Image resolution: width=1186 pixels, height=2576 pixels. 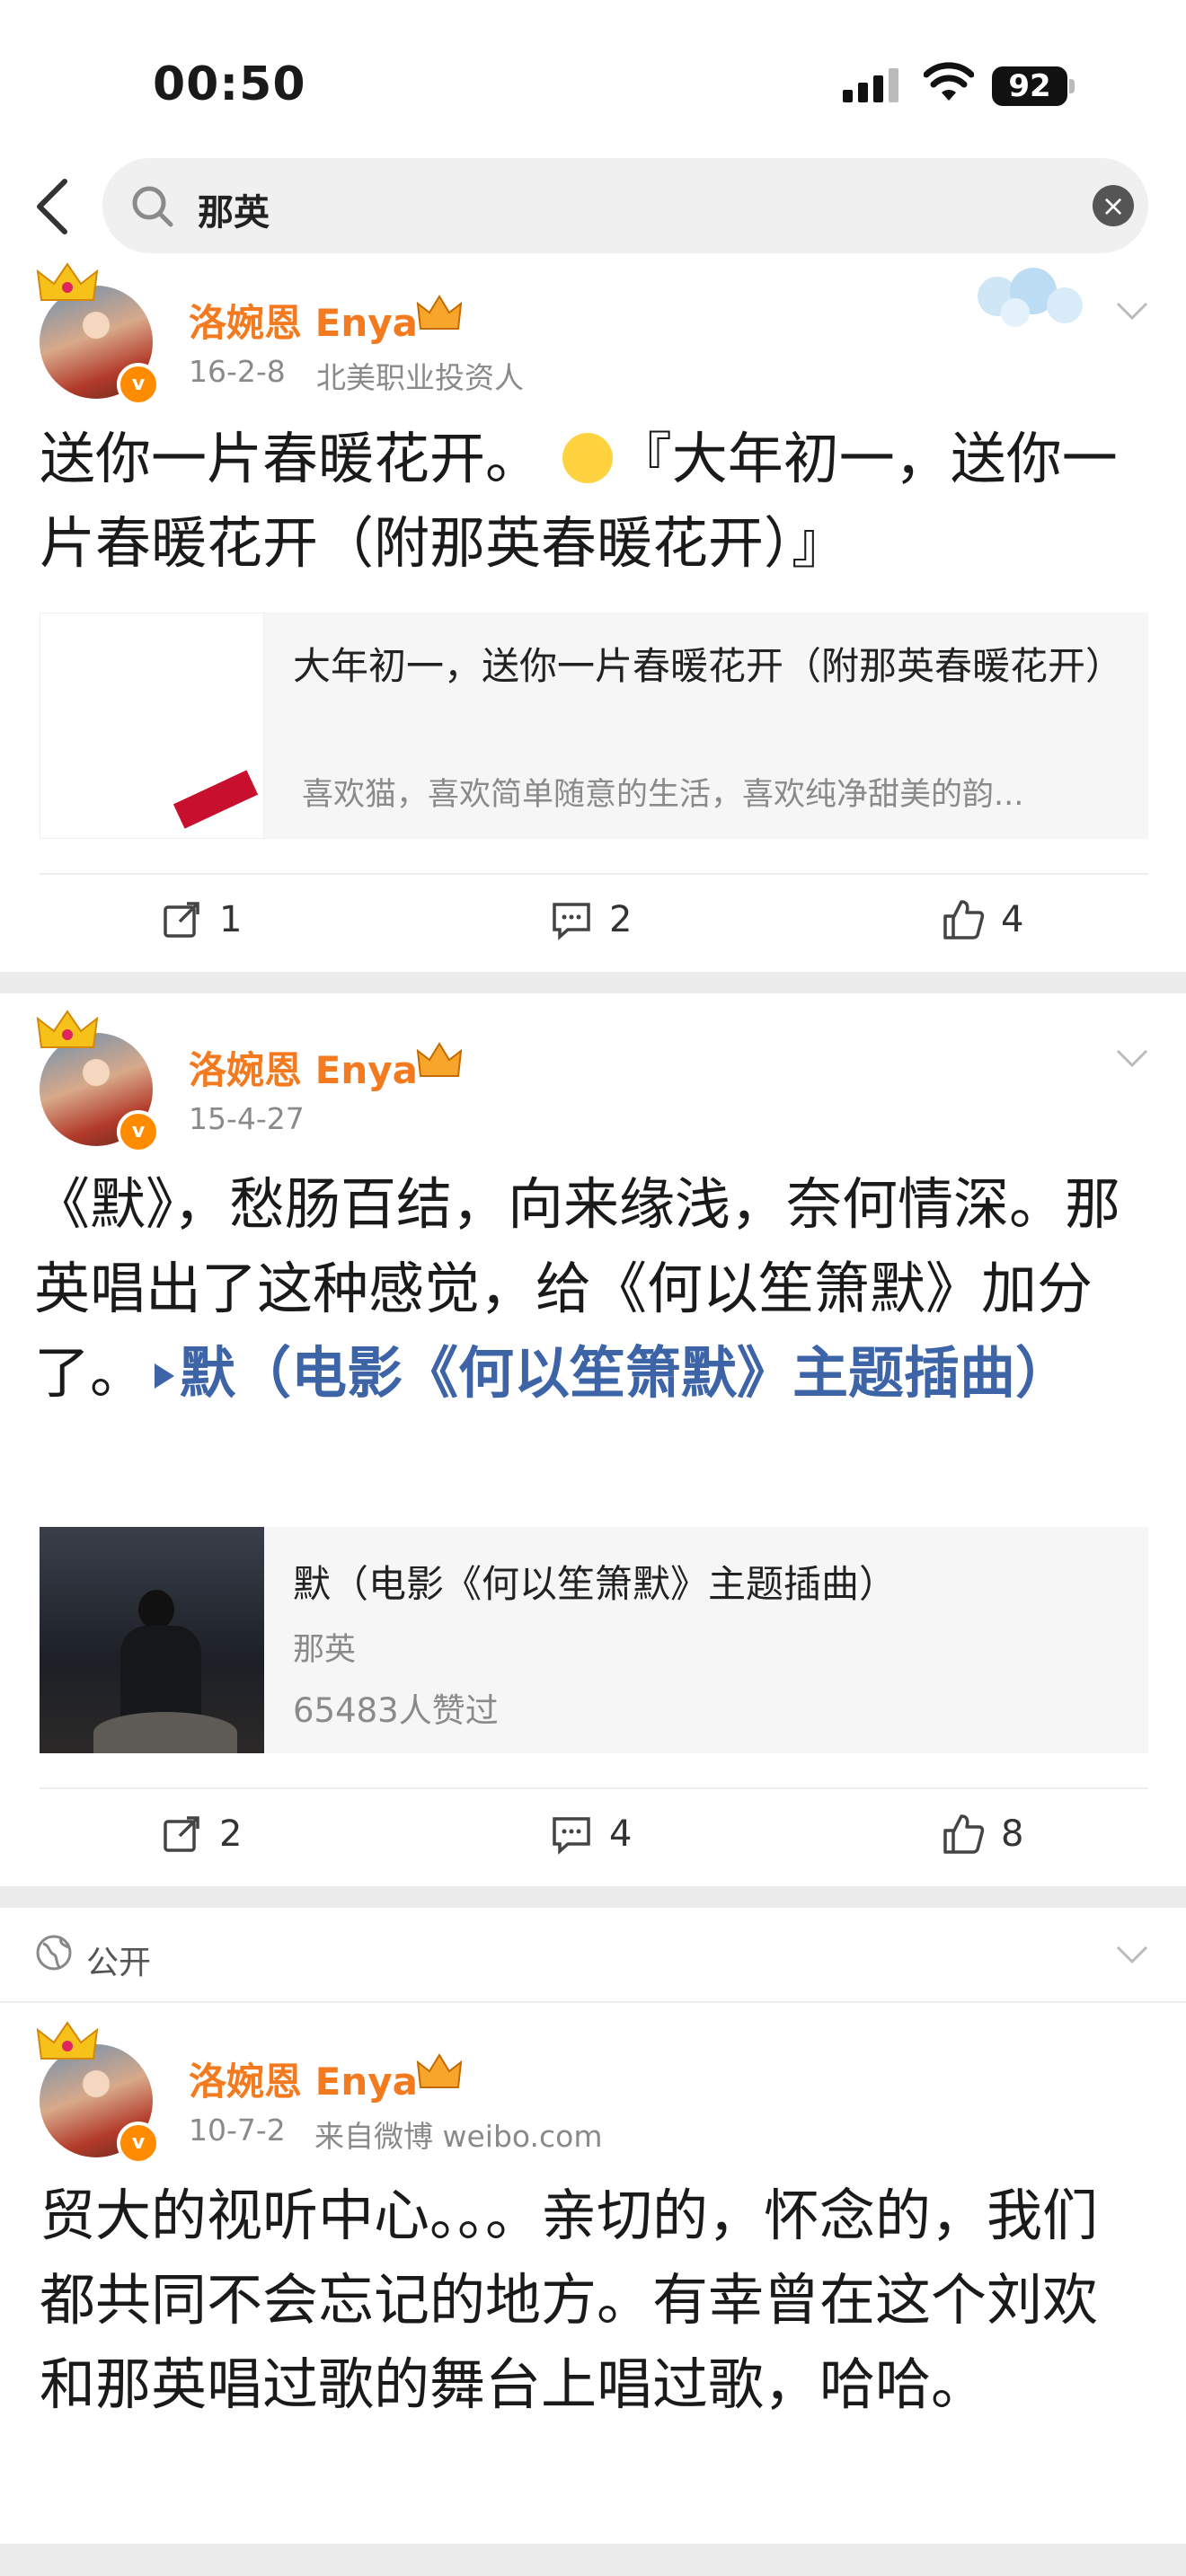 What do you see at coordinates (396, 1710) in the screenshot?
I see `card-likes: 65483人赞过` at bounding box center [396, 1710].